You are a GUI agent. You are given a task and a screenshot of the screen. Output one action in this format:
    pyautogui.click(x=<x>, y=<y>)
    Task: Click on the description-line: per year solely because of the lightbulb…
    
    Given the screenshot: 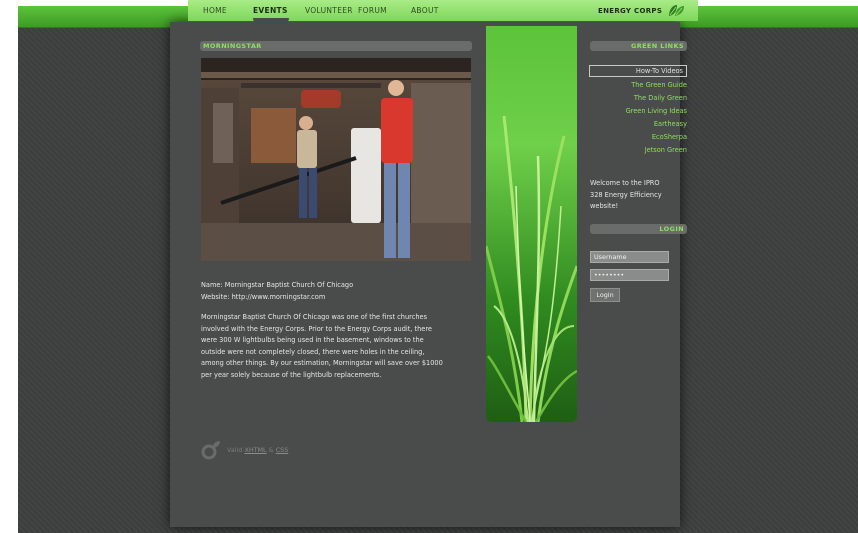 What is the action you would take?
    pyautogui.click(x=291, y=374)
    